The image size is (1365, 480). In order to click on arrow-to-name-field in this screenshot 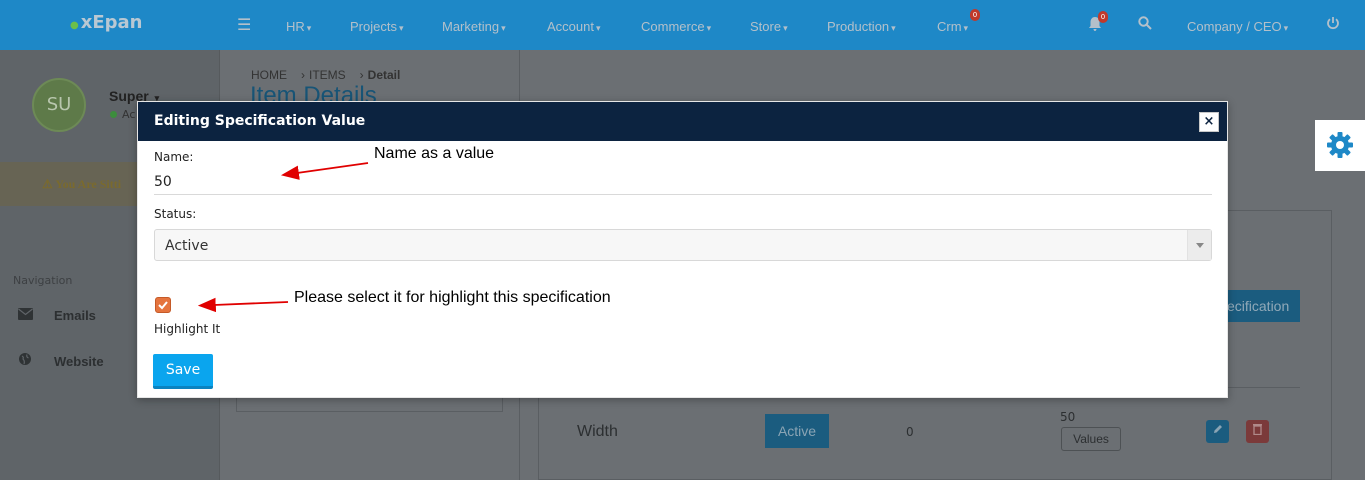, I will do `click(324, 171)`.